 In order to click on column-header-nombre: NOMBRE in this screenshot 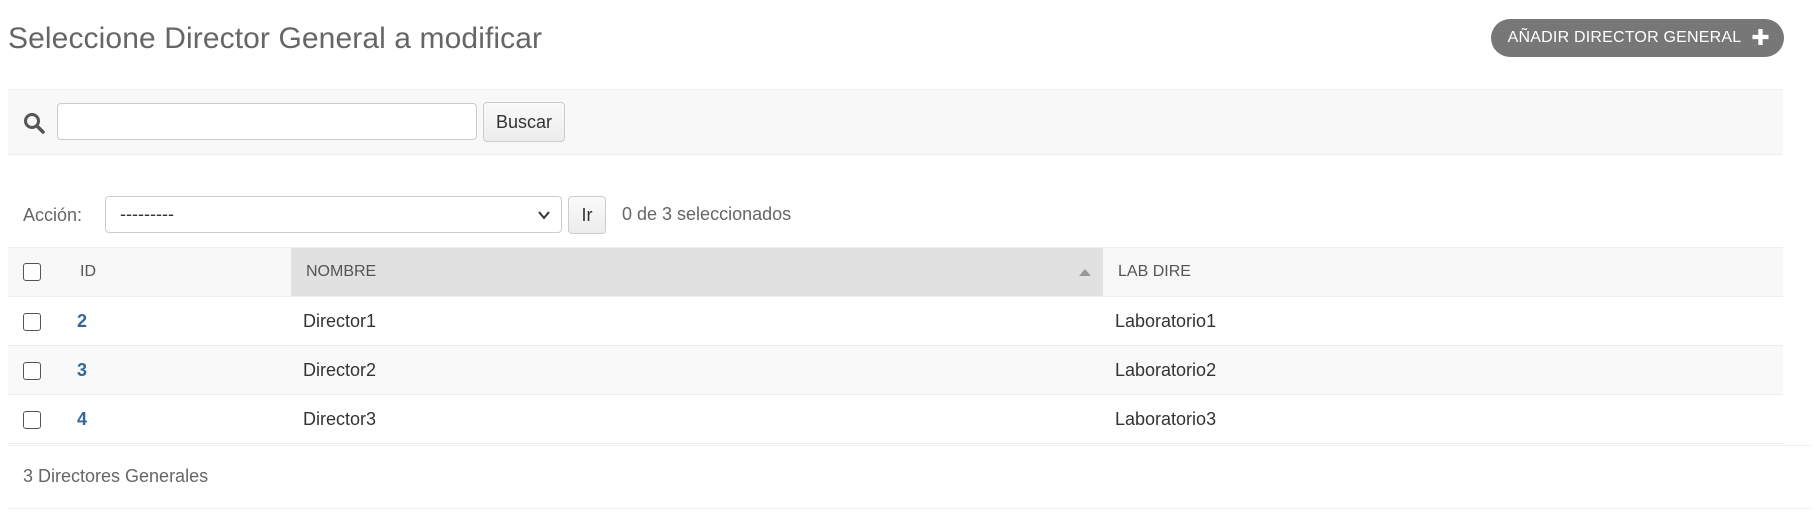, I will do `click(697, 272)`.